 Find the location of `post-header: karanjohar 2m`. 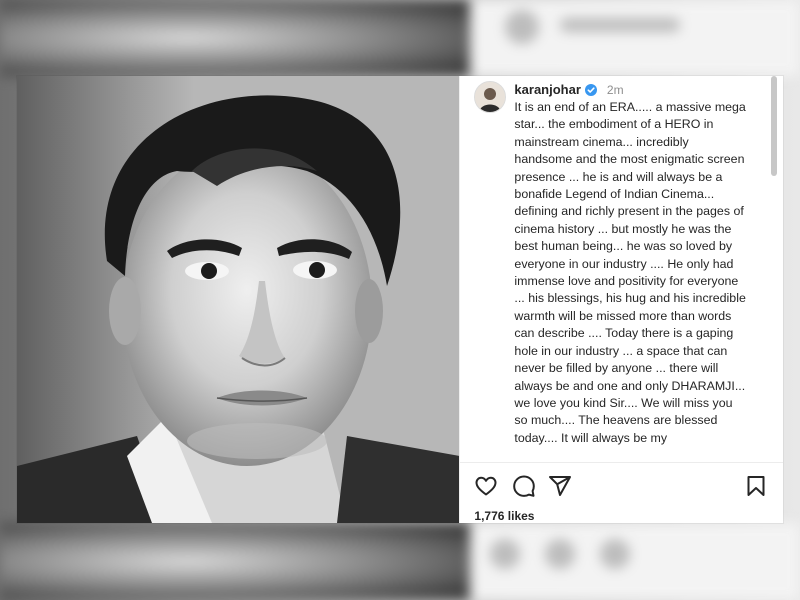

post-header: karanjohar 2m is located at coordinates (568, 89).